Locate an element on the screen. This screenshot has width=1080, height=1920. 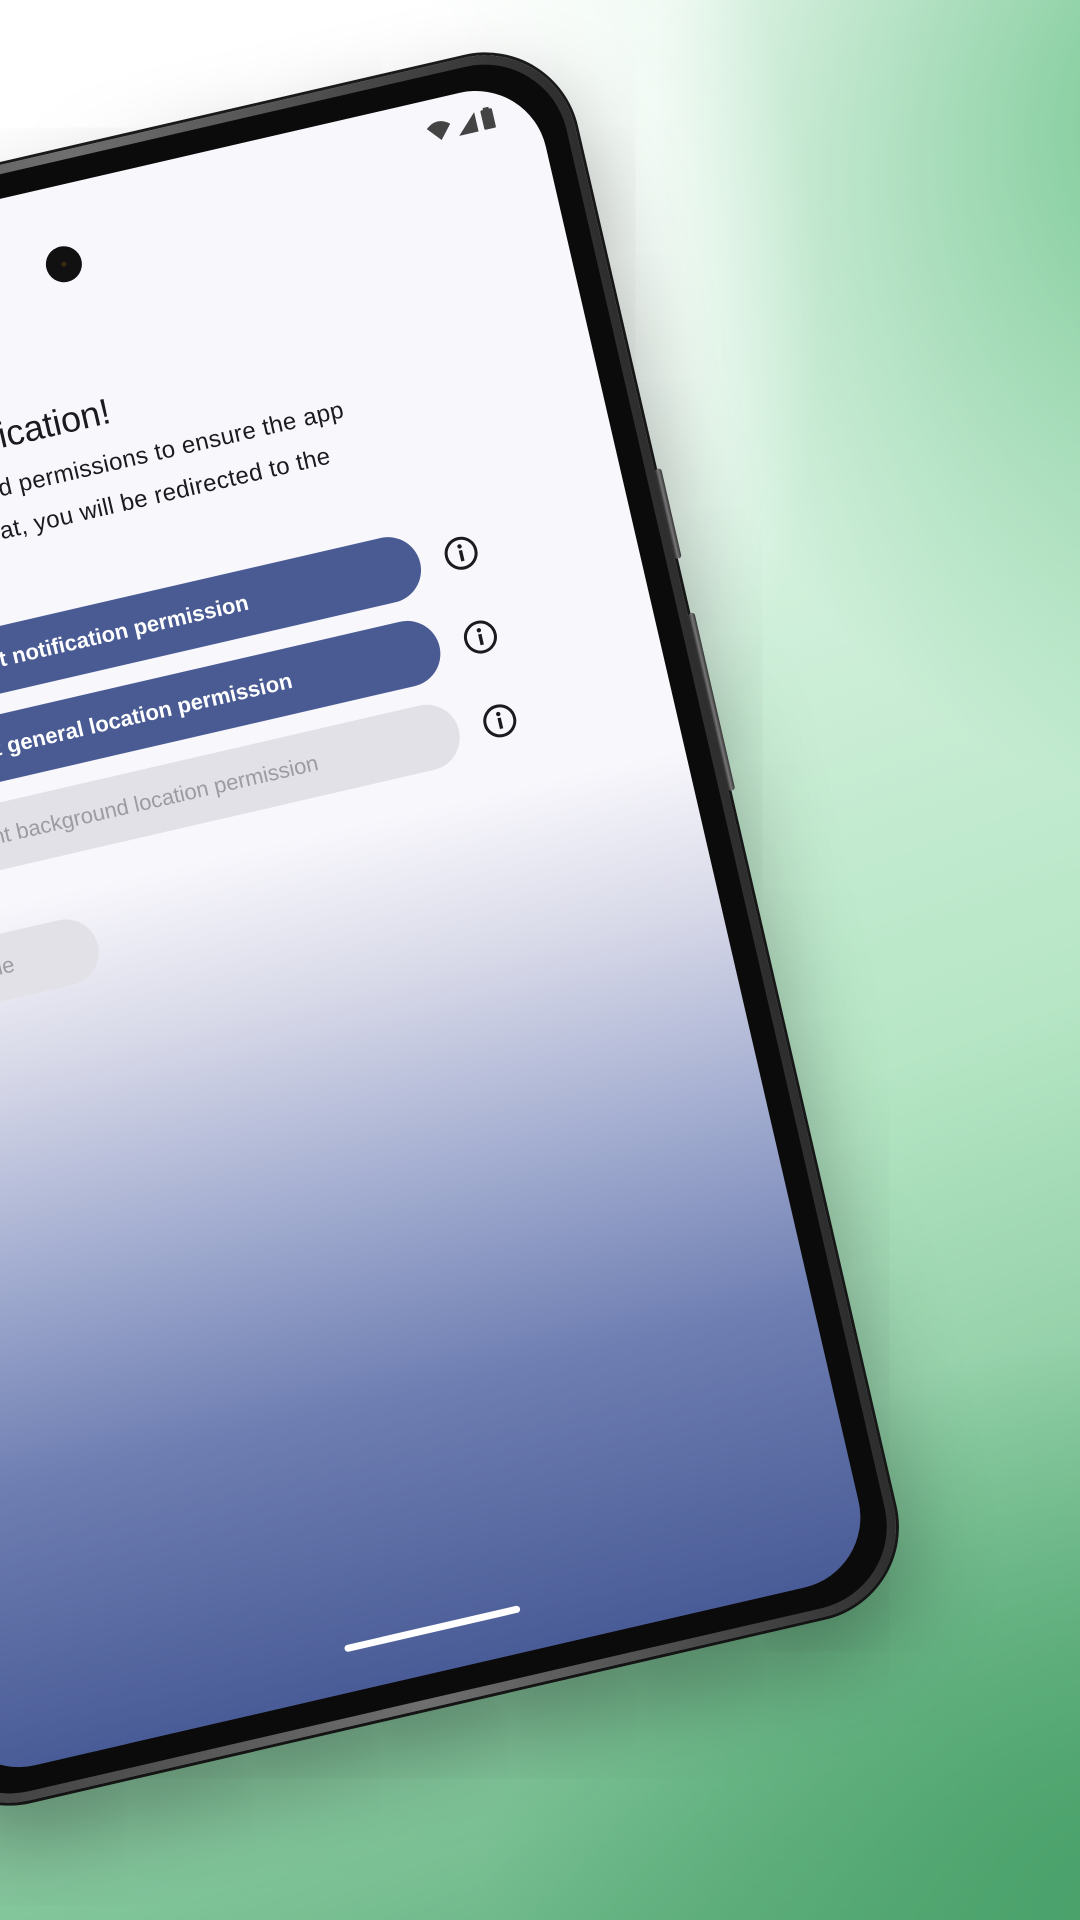
battery-icon is located at coordinates (489, 120).